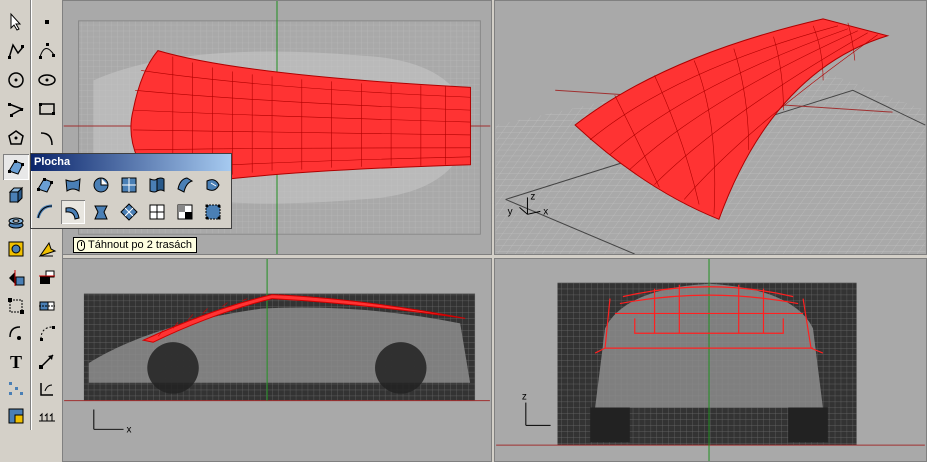  What do you see at coordinates (73, 212) in the screenshot?
I see `sweep-2-rails-icon` at bounding box center [73, 212].